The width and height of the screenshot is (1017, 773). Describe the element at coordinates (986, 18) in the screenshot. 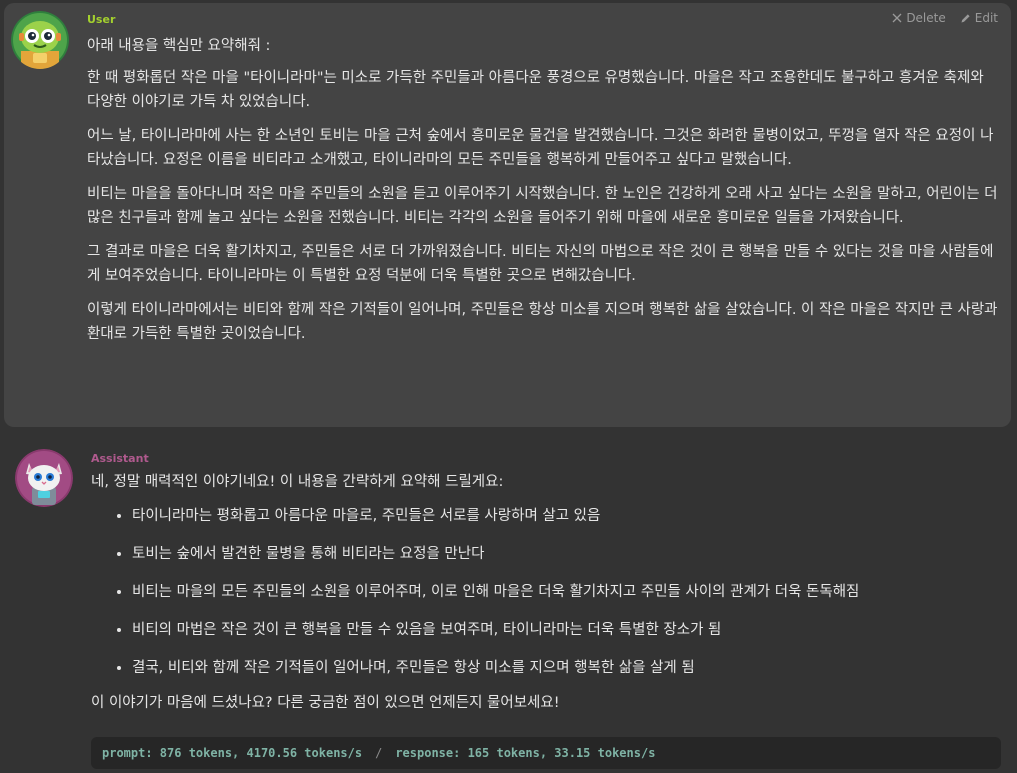

I see `edit-label: Edit` at that location.